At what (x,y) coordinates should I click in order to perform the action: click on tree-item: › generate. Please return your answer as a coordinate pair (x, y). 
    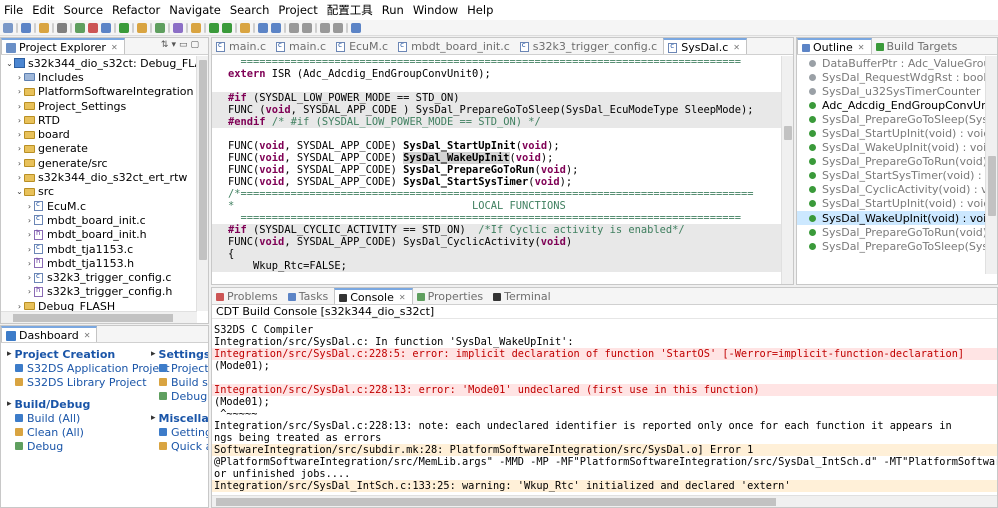
    Looking at the image, I should click on (106, 149).